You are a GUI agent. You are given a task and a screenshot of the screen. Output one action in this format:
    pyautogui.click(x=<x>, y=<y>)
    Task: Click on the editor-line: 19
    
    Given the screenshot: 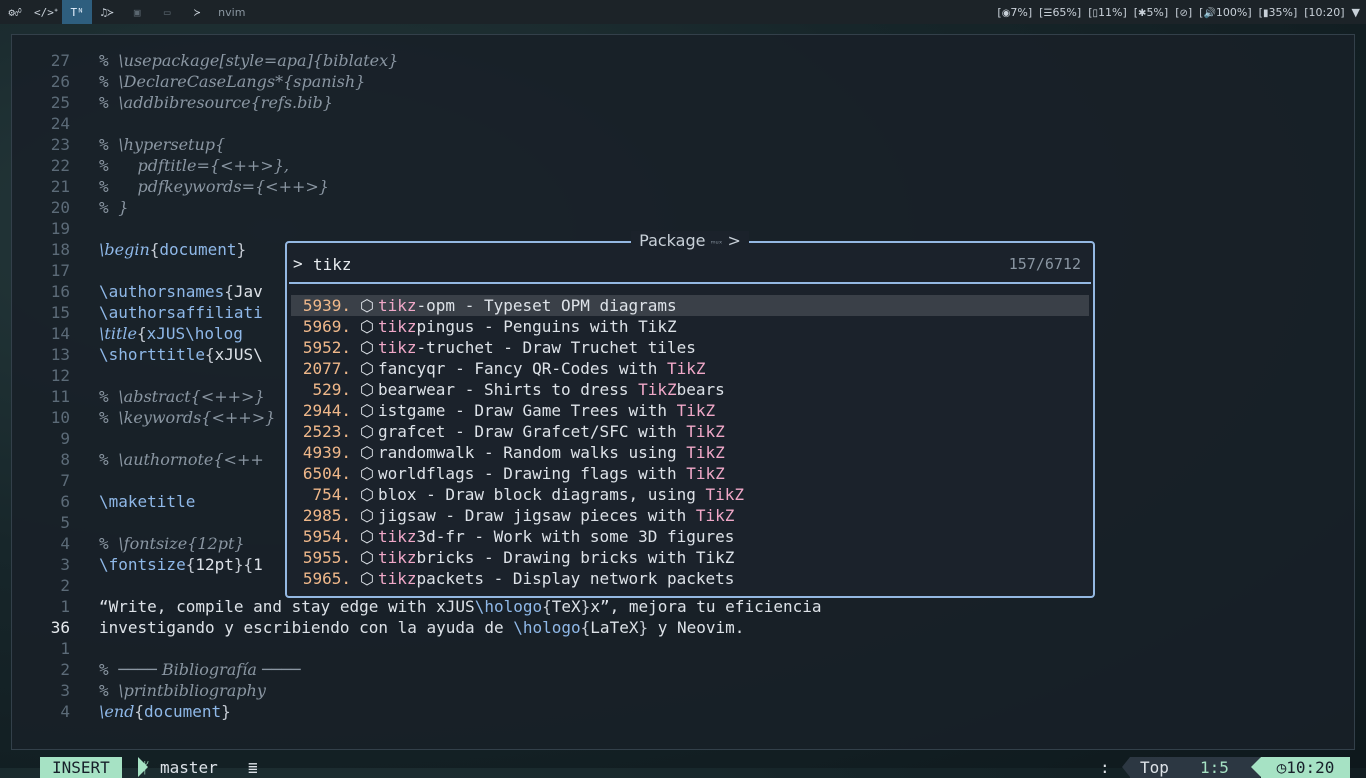 What is the action you would take?
    pyautogui.click(x=682, y=228)
    